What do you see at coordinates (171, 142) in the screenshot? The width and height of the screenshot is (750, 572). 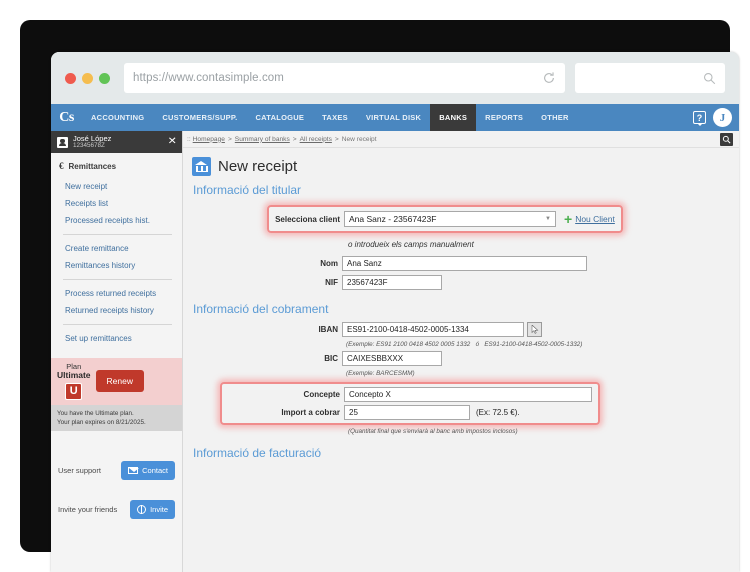 I see `collapse-sidebar-icon: ✕` at bounding box center [171, 142].